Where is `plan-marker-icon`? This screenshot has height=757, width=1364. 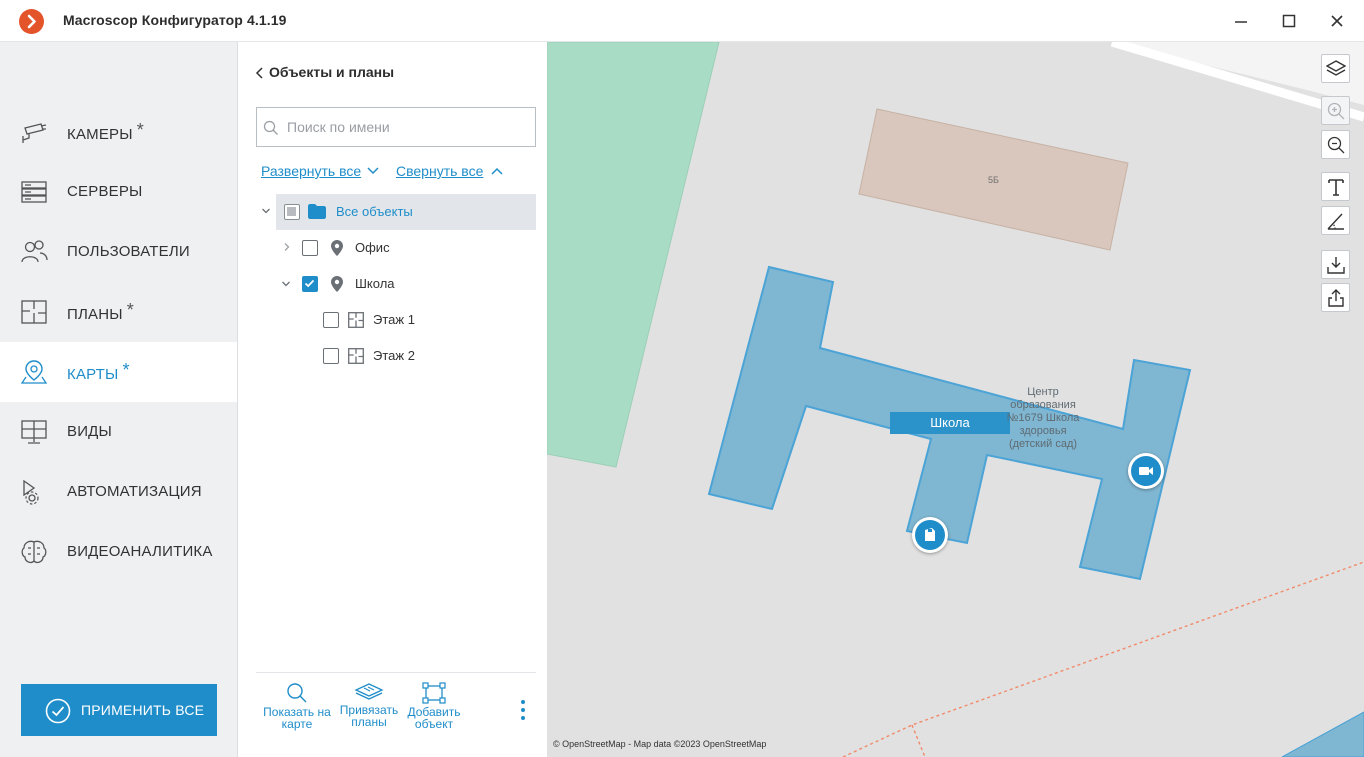
plan-marker-icon is located at coordinates (930, 534).